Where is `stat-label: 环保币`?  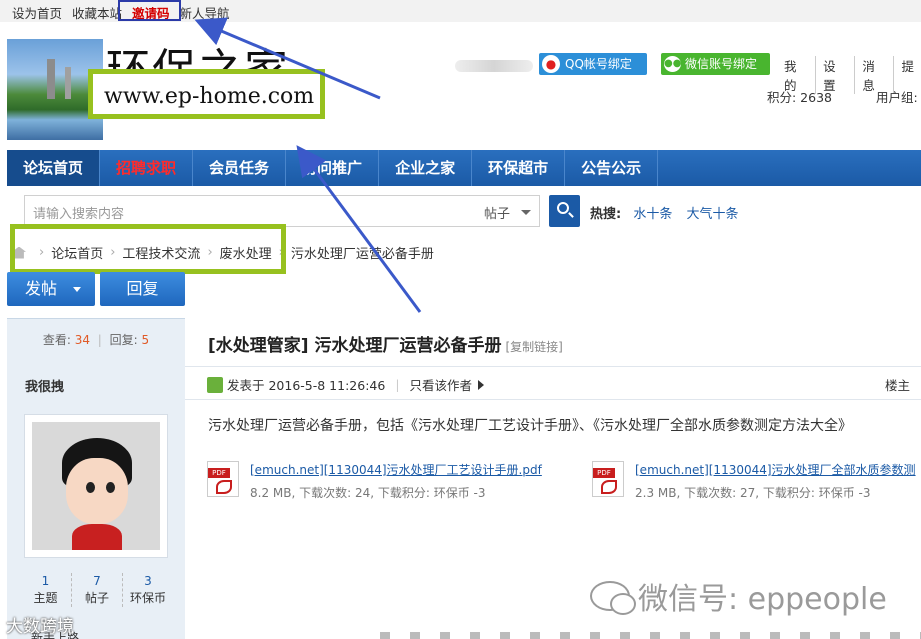 stat-label: 环保币 is located at coordinates (147, 598).